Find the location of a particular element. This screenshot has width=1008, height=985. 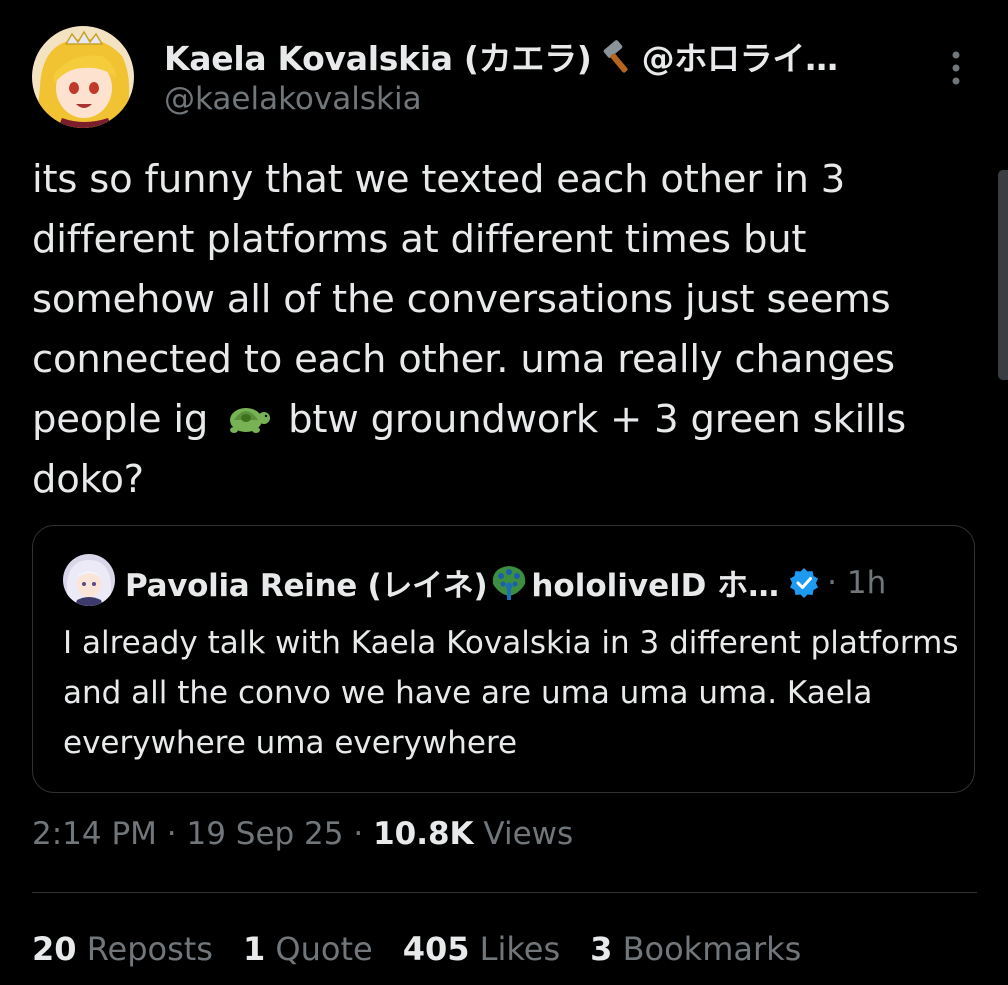

reposts-stat: 20 Reposts is located at coordinates (122, 949).